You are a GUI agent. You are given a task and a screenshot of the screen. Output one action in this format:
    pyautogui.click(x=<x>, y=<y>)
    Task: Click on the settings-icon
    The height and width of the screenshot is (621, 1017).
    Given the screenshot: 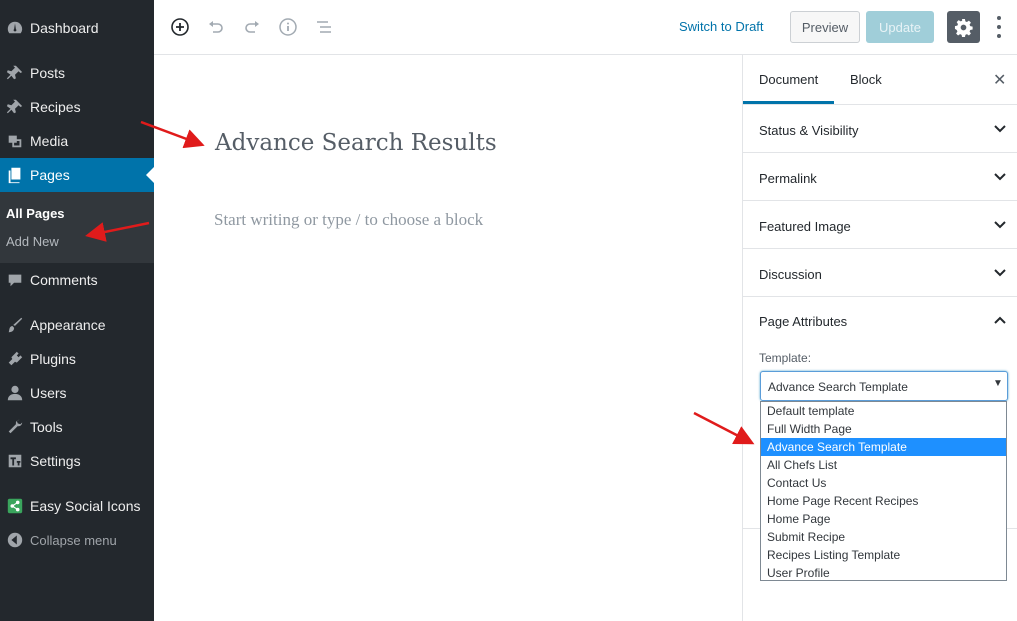 What is the action you would take?
    pyautogui.click(x=15, y=461)
    